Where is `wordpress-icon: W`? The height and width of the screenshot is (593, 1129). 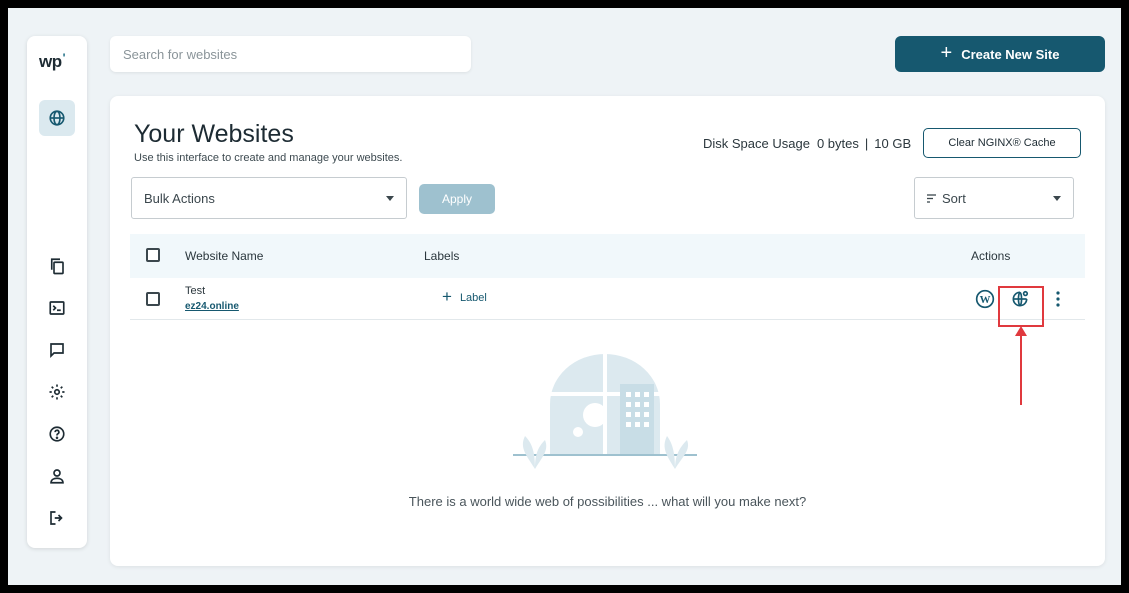
wordpress-icon: W is located at coordinates (985, 299).